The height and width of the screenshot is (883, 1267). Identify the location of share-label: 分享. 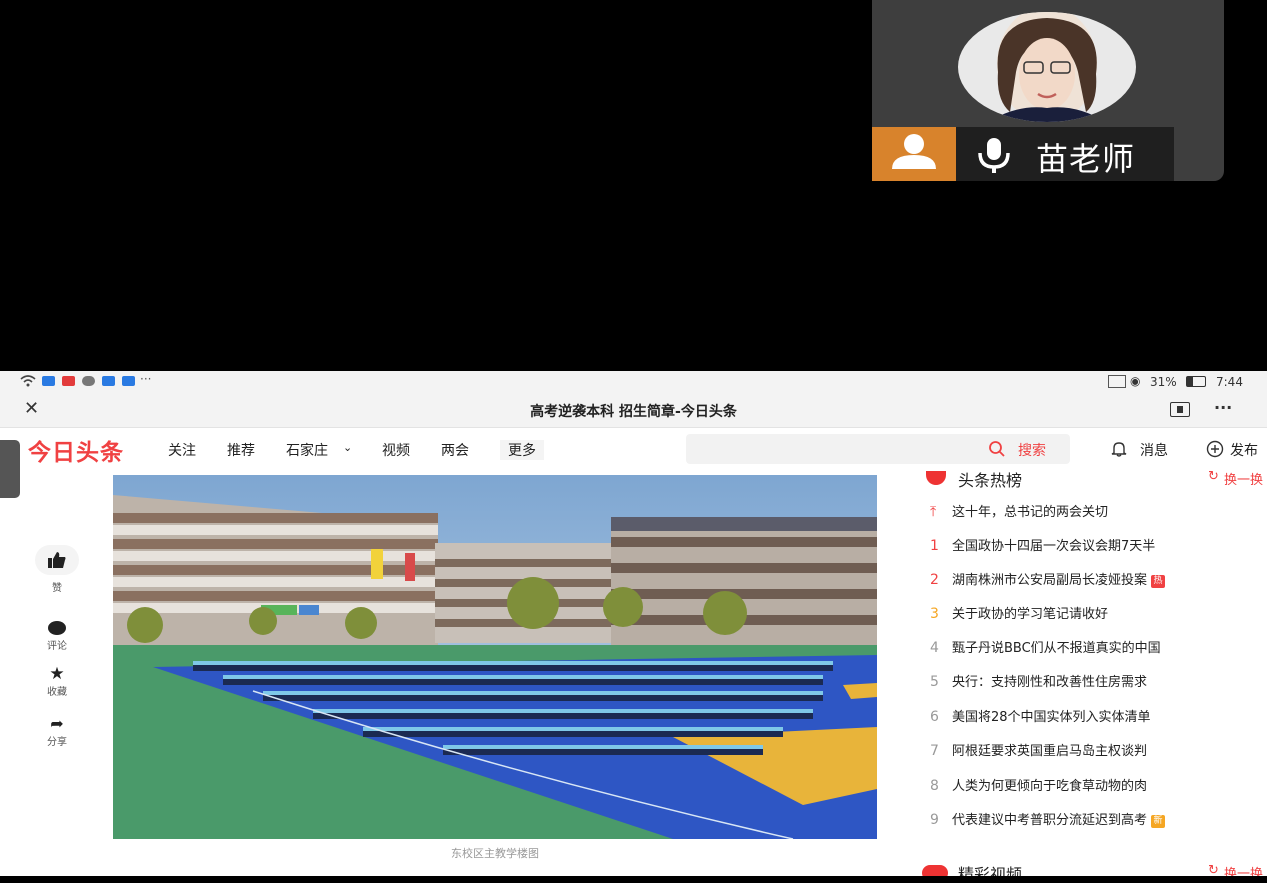
(57, 742).